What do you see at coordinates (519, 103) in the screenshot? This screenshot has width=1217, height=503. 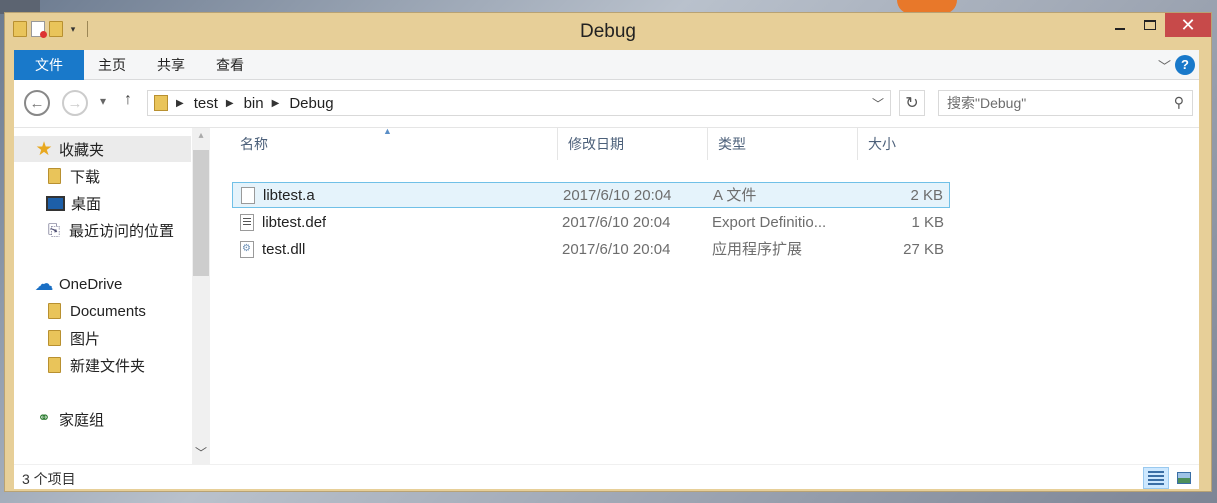 I see `address-bar: ▶ test ▶ bin ▶ Debug ﹀` at bounding box center [519, 103].